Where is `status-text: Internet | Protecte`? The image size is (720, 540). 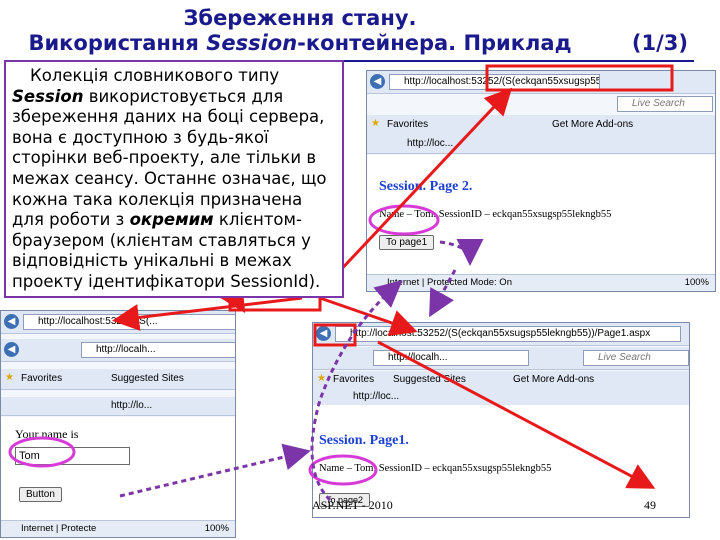
status-text: Internet | Protecte is located at coordinates (59, 528).